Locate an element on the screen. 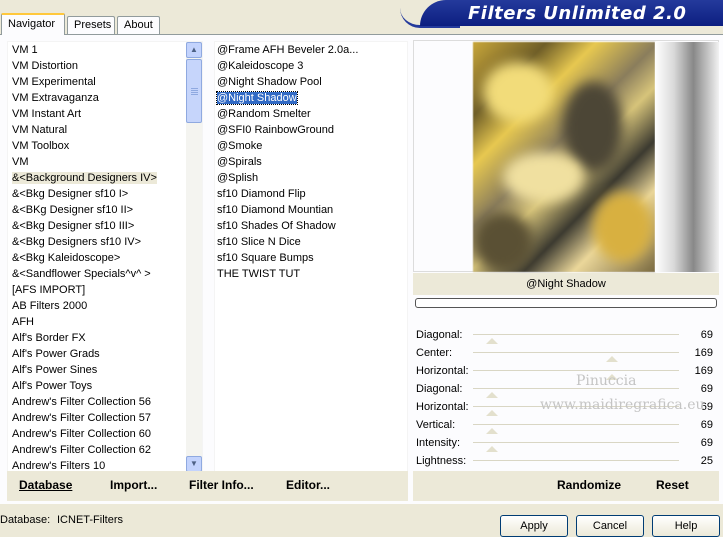 Image resolution: width=723 pixels, height=537 pixels. filter-item: sf10 Shades Of Shadow is located at coordinates (311, 226).